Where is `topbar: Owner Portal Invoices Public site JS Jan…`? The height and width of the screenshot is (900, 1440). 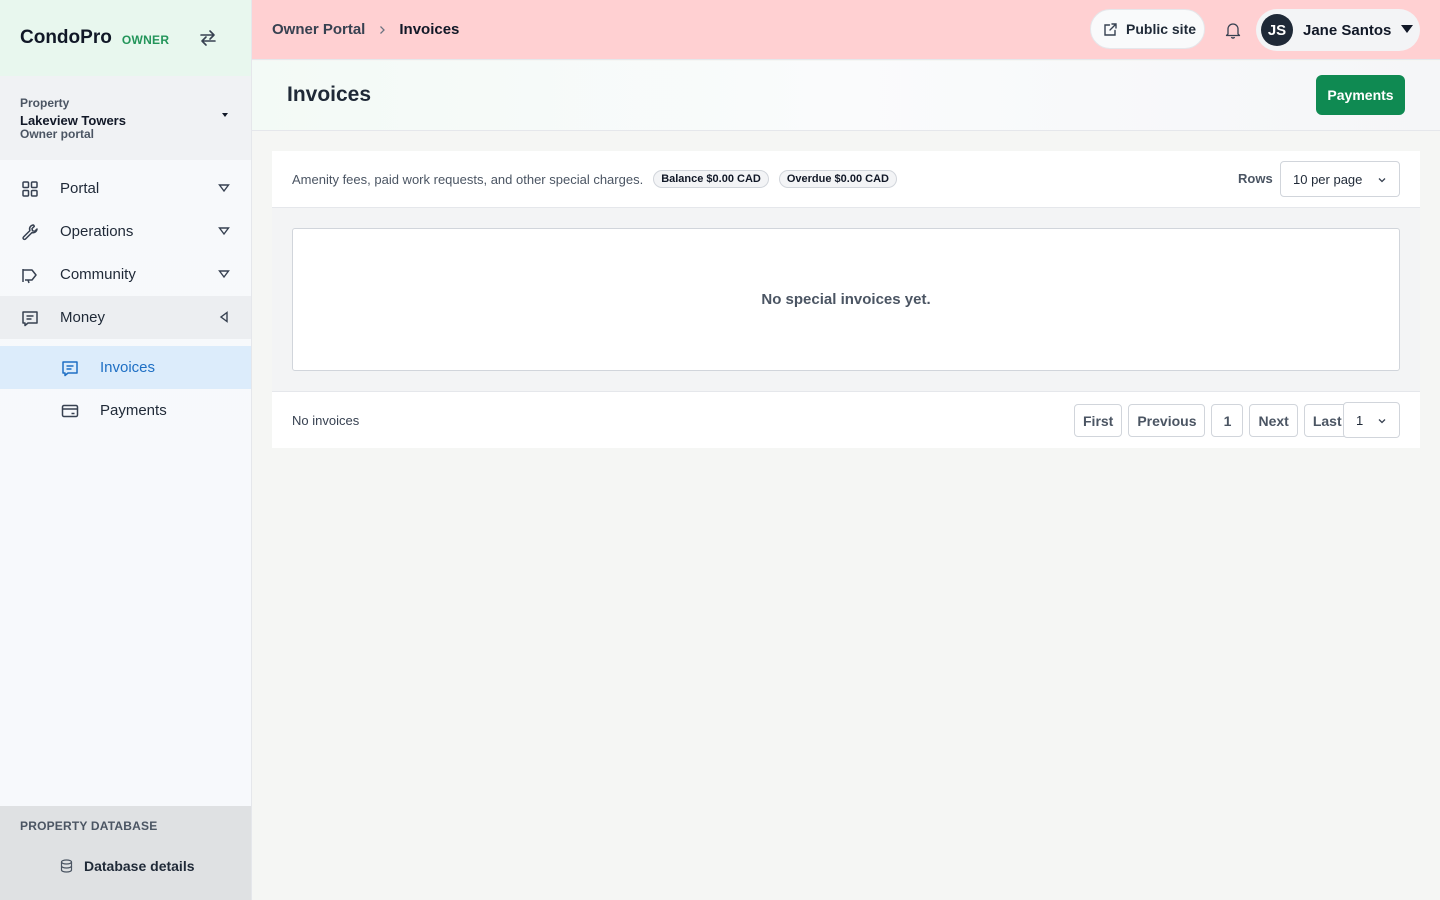
topbar: Owner Portal Invoices Public site JS Jan… is located at coordinates (846, 30).